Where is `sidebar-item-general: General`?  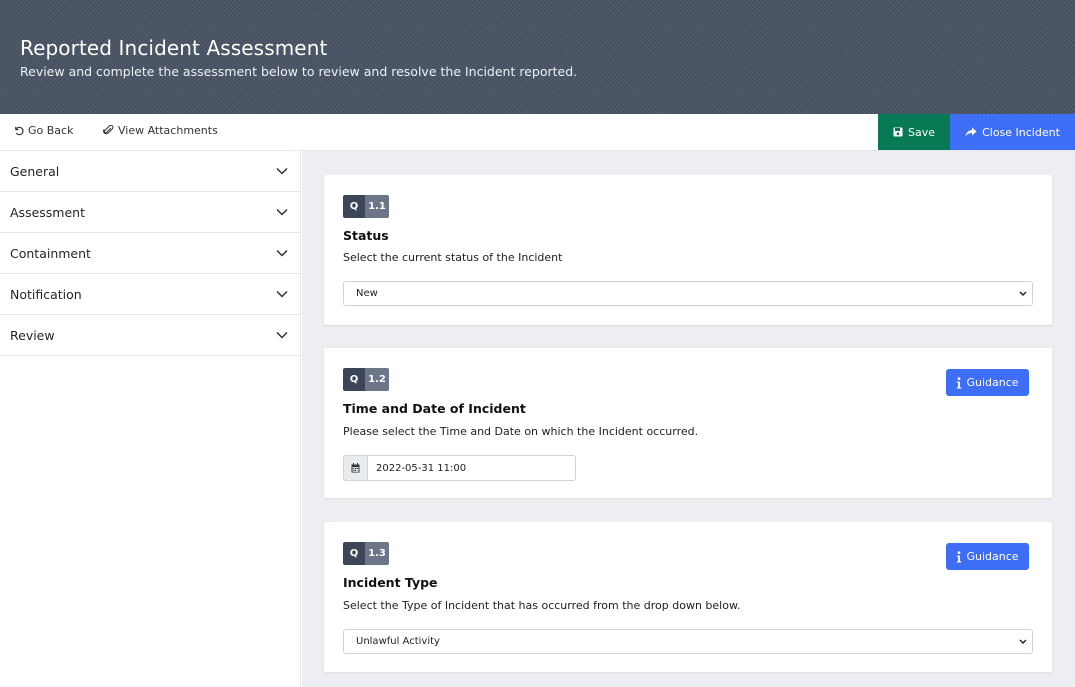 sidebar-item-general: General is located at coordinates (150, 171).